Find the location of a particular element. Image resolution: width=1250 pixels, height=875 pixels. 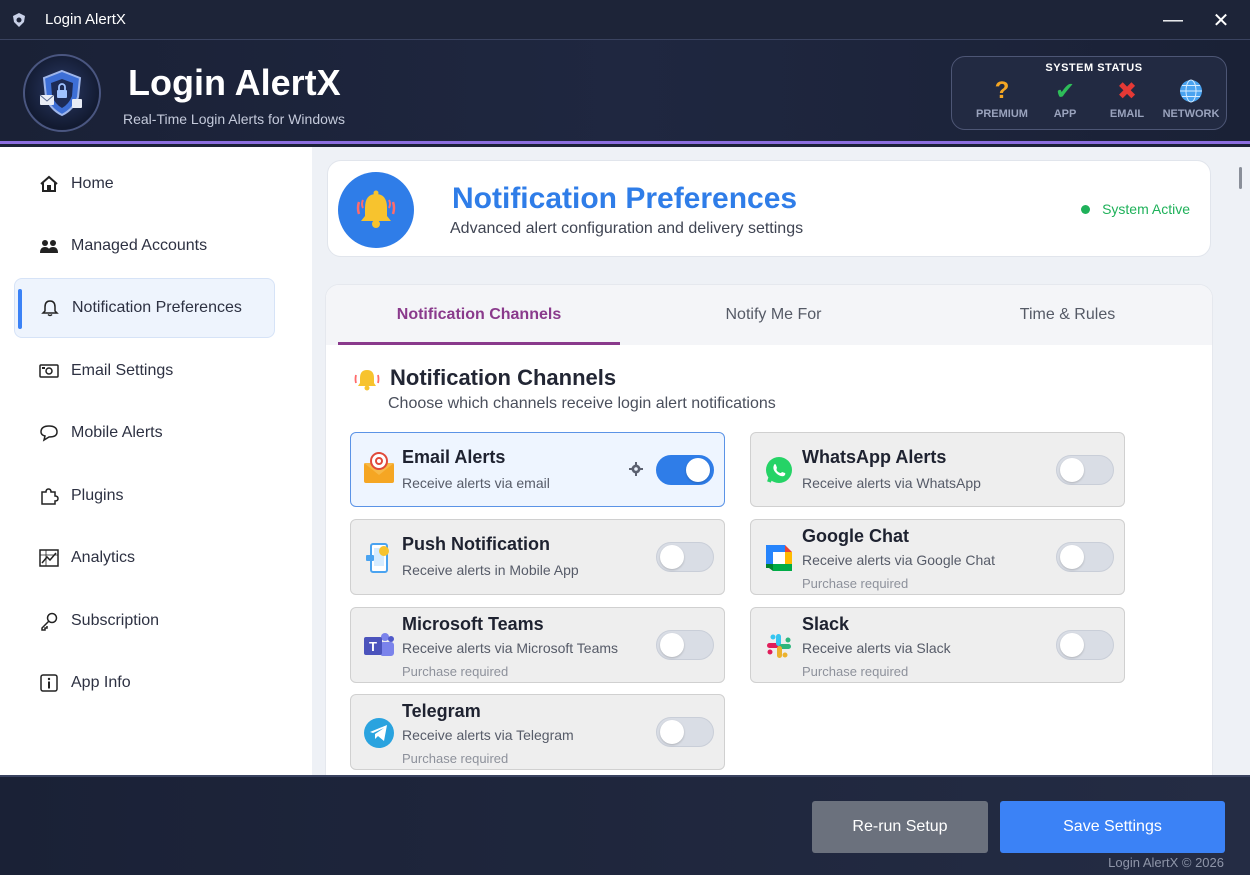

section-title: Notification Channels is located at coordinates (503, 377).